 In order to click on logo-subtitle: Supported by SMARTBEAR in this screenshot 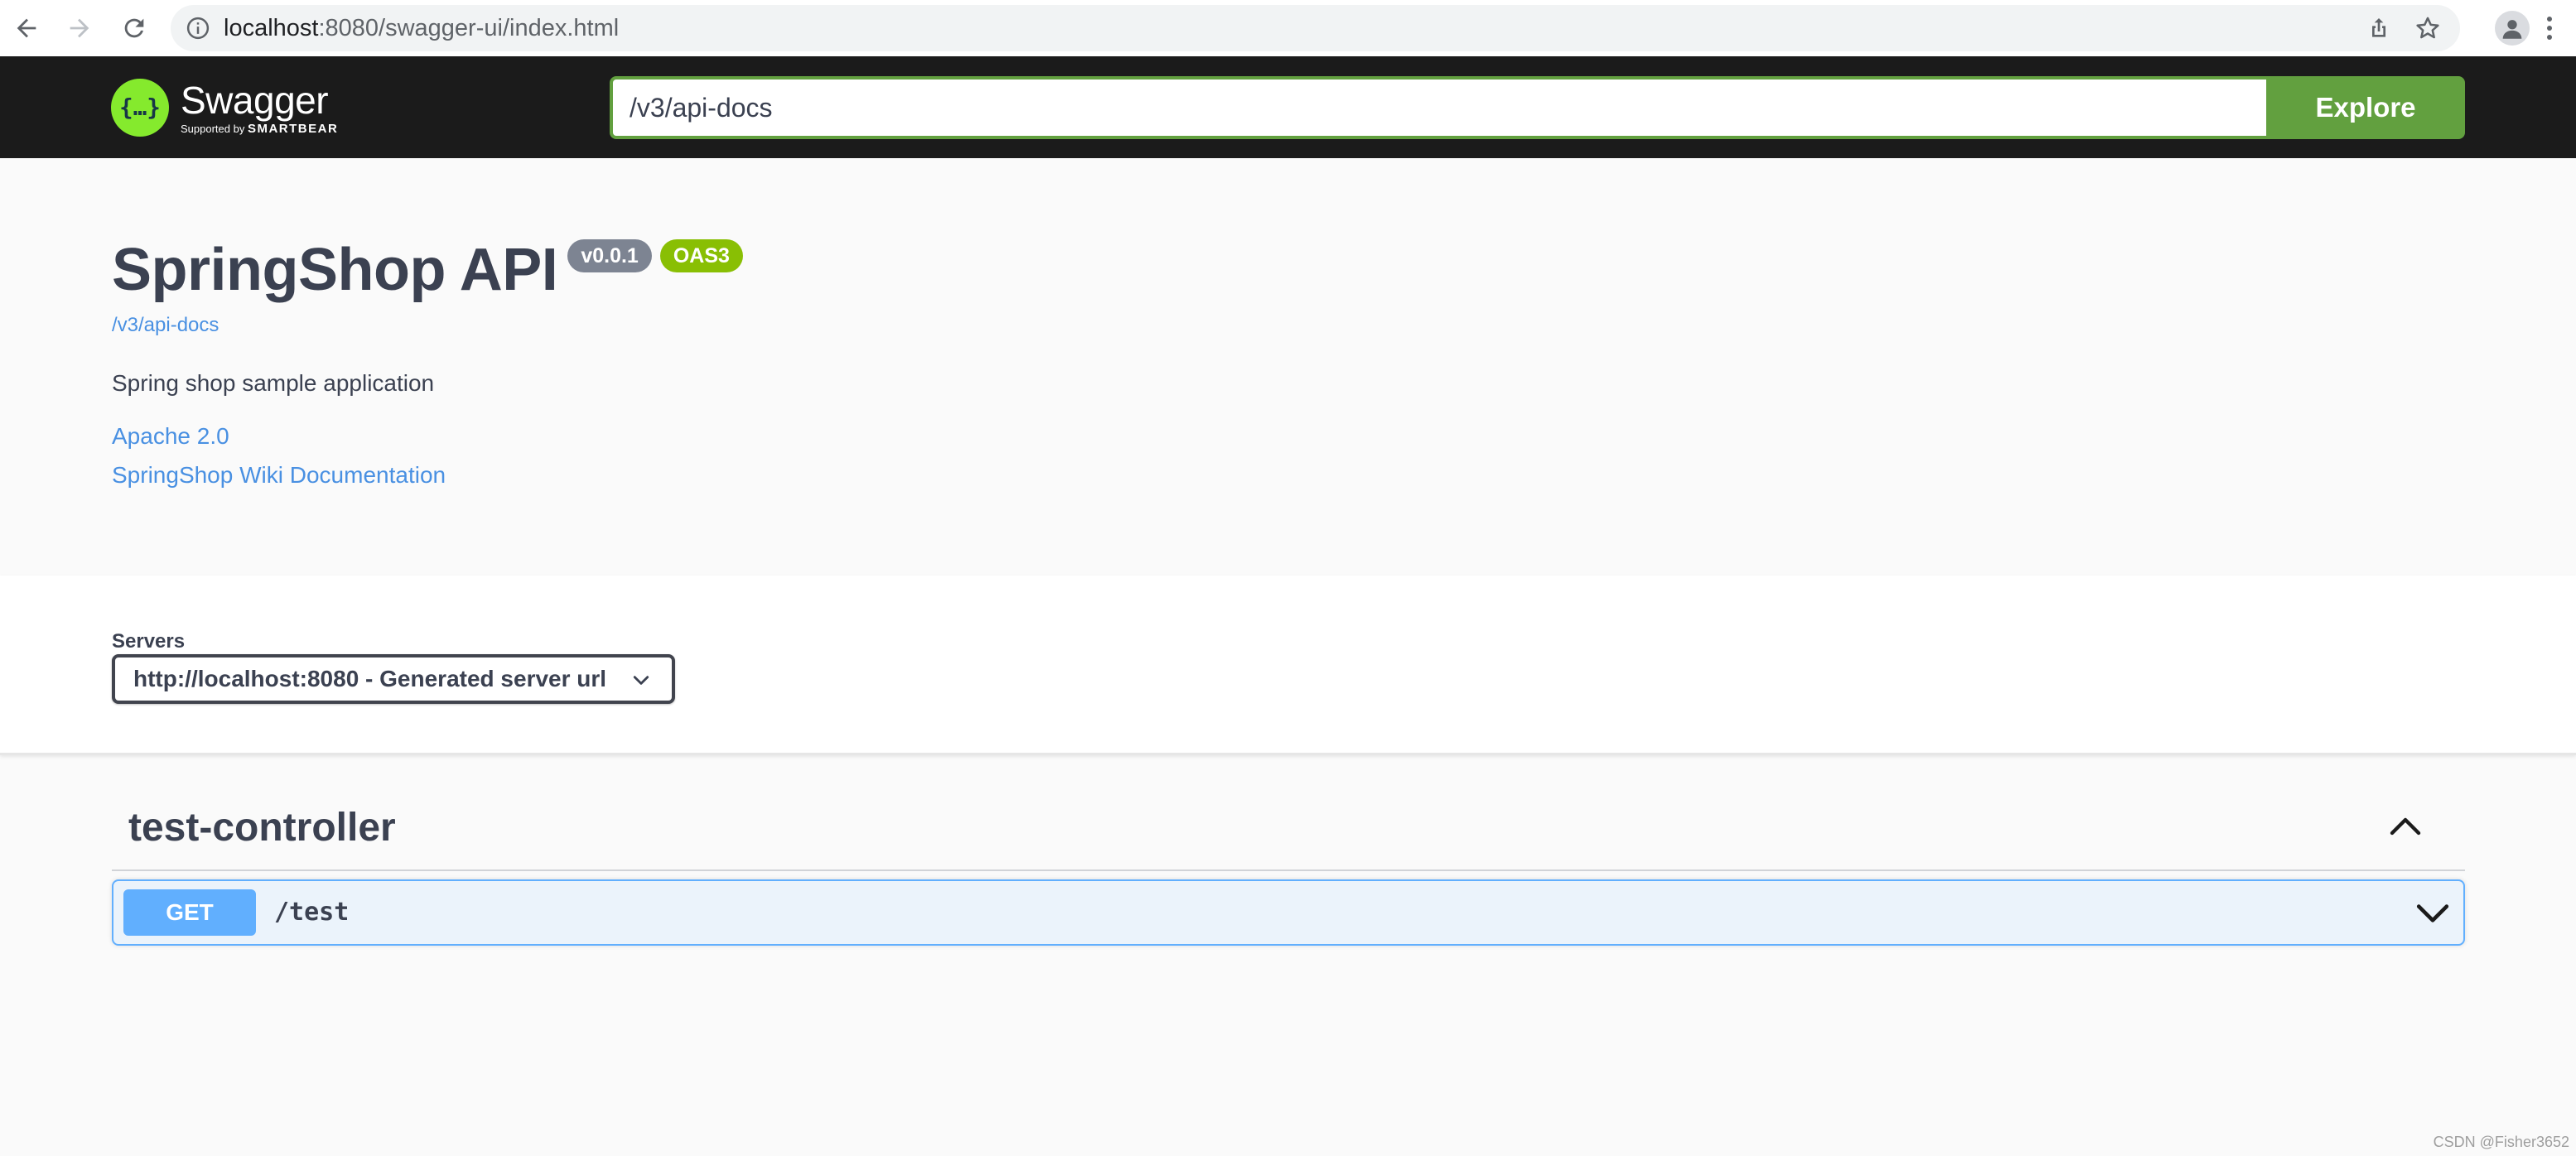, I will do `click(260, 129)`.